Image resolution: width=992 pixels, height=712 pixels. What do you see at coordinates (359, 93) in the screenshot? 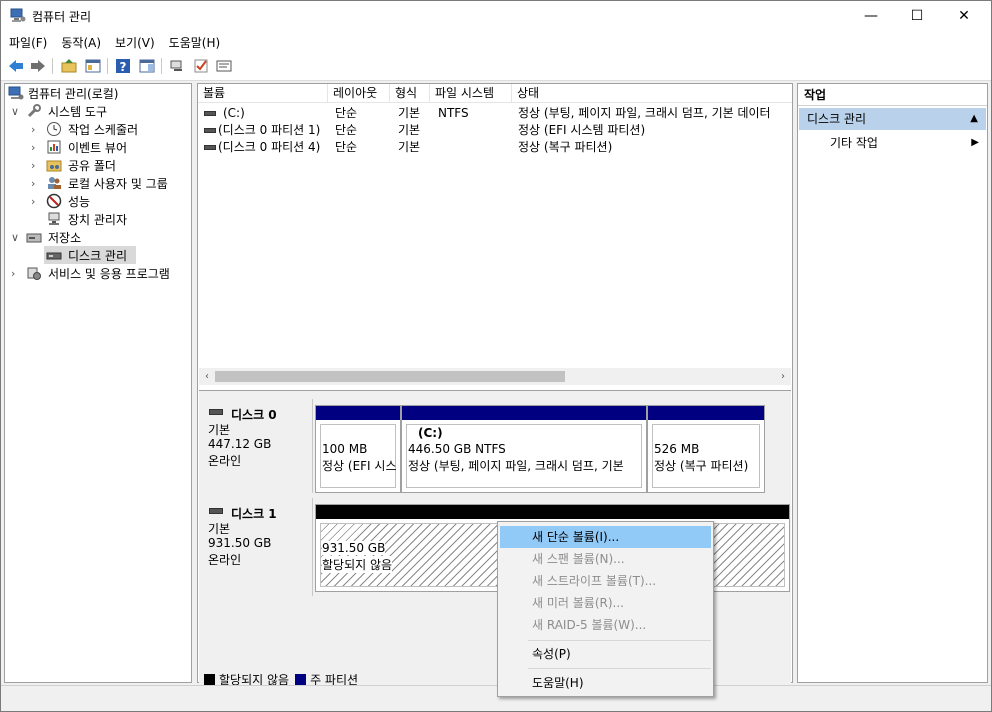
I see `column-header-layout: 레이아웃` at bounding box center [359, 93].